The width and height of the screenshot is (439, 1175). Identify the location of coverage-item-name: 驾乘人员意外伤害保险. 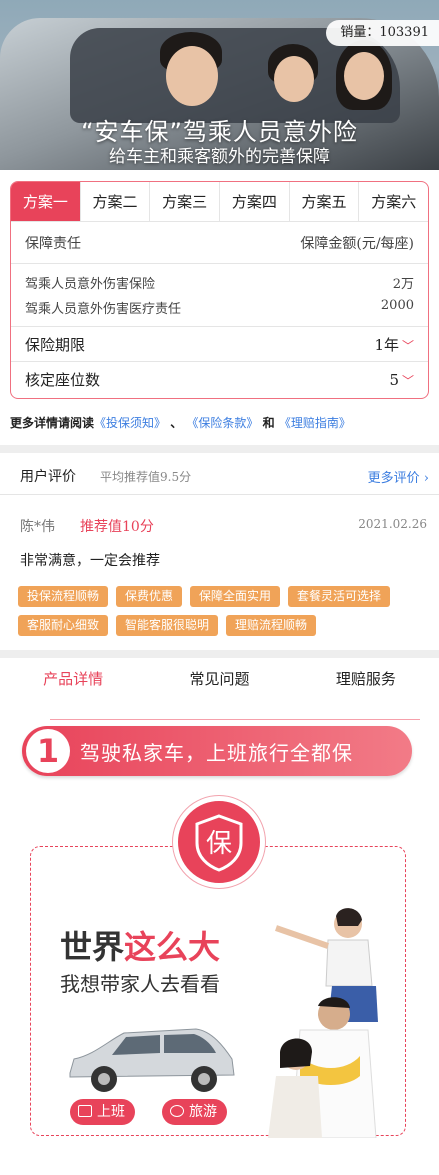
(90, 284).